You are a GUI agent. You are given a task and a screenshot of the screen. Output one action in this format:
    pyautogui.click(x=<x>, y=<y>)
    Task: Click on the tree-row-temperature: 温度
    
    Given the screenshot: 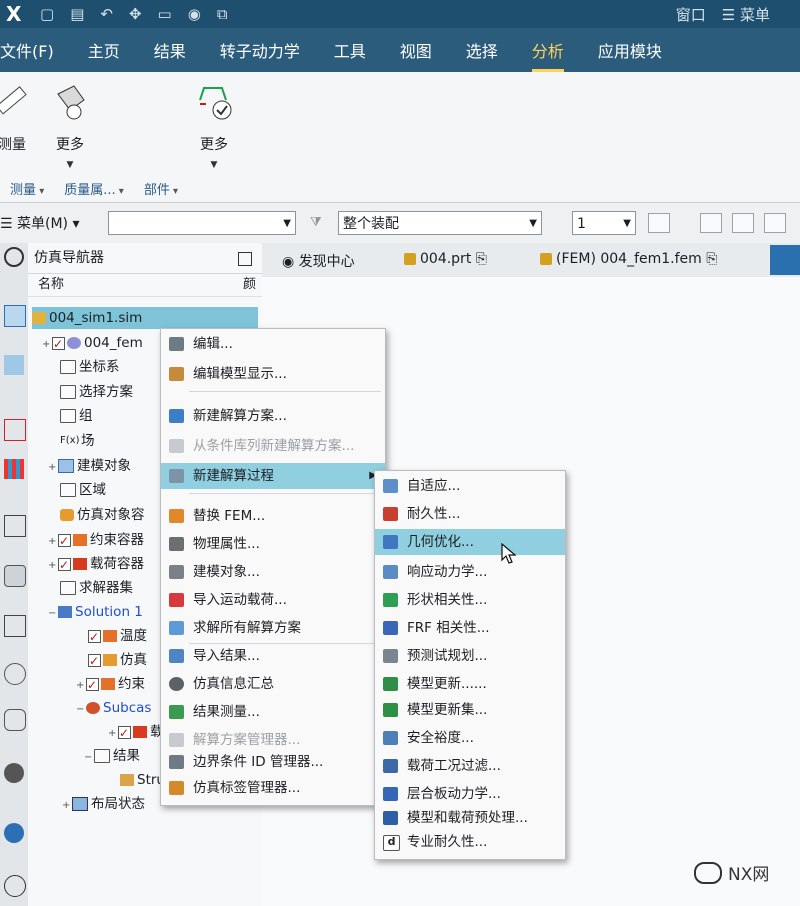 What is the action you would take?
    pyautogui.click(x=117, y=636)
    